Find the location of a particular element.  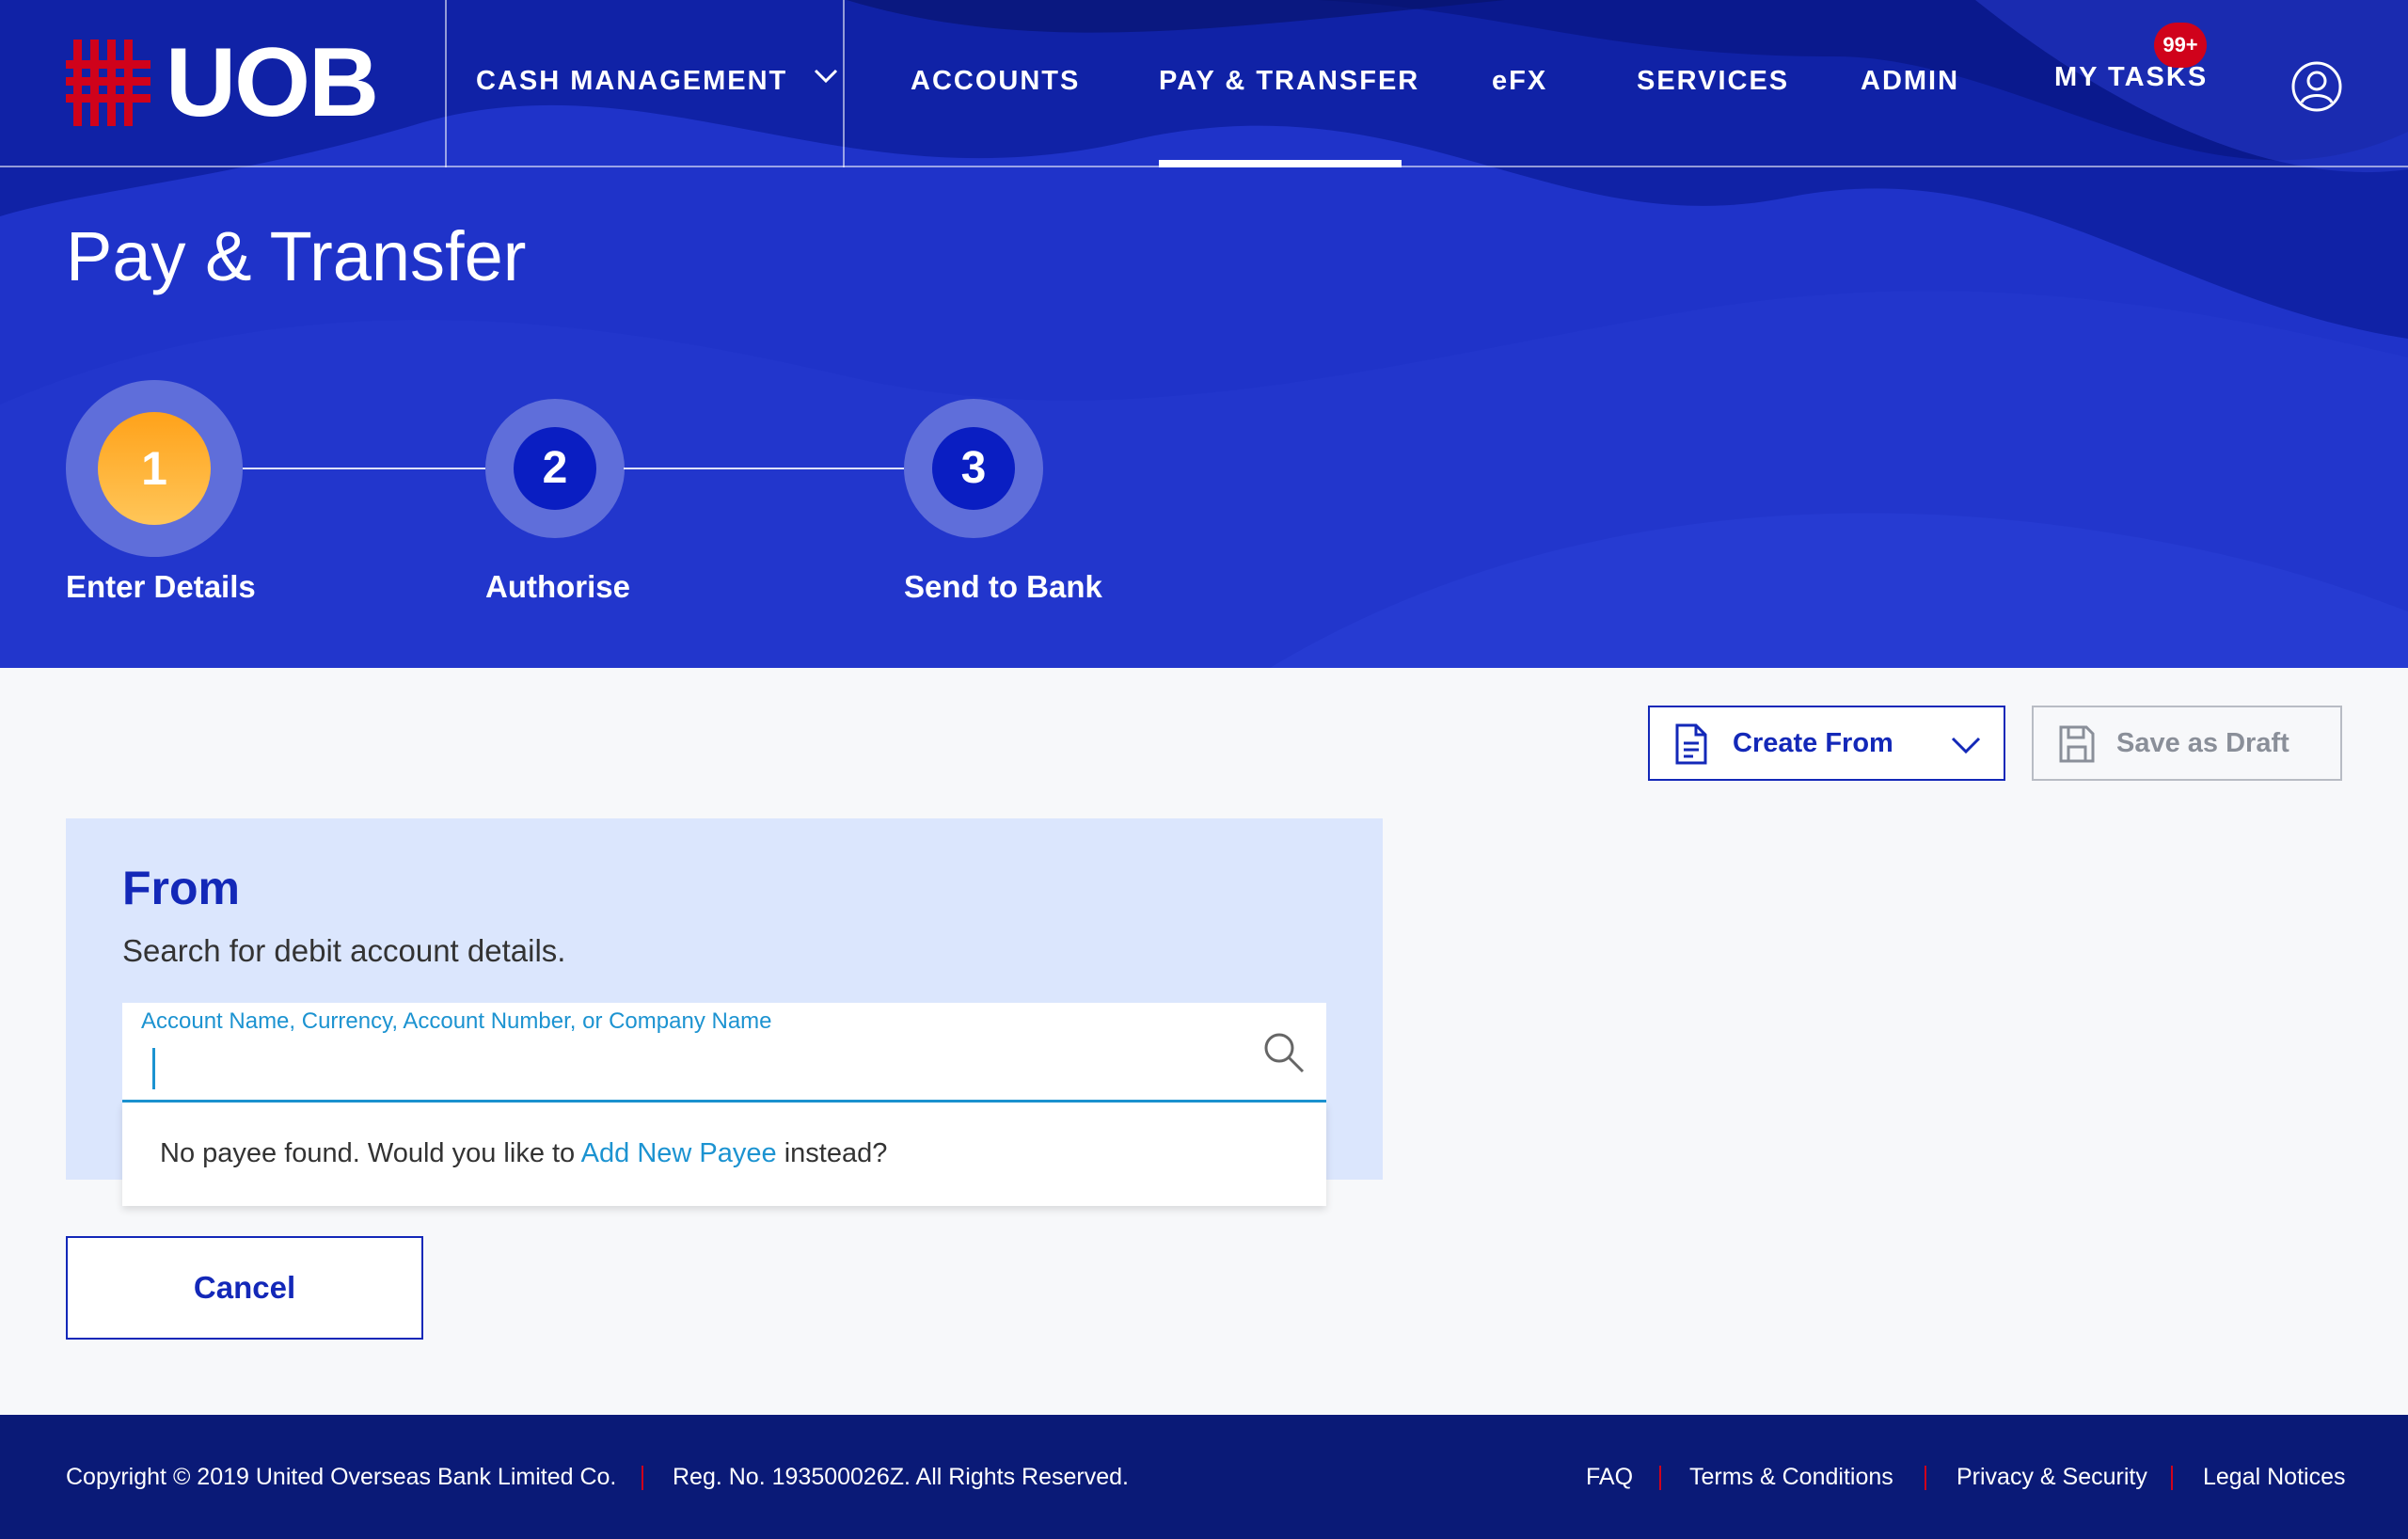

step-2-indicator: 2 is located at coordinates (555, 468).